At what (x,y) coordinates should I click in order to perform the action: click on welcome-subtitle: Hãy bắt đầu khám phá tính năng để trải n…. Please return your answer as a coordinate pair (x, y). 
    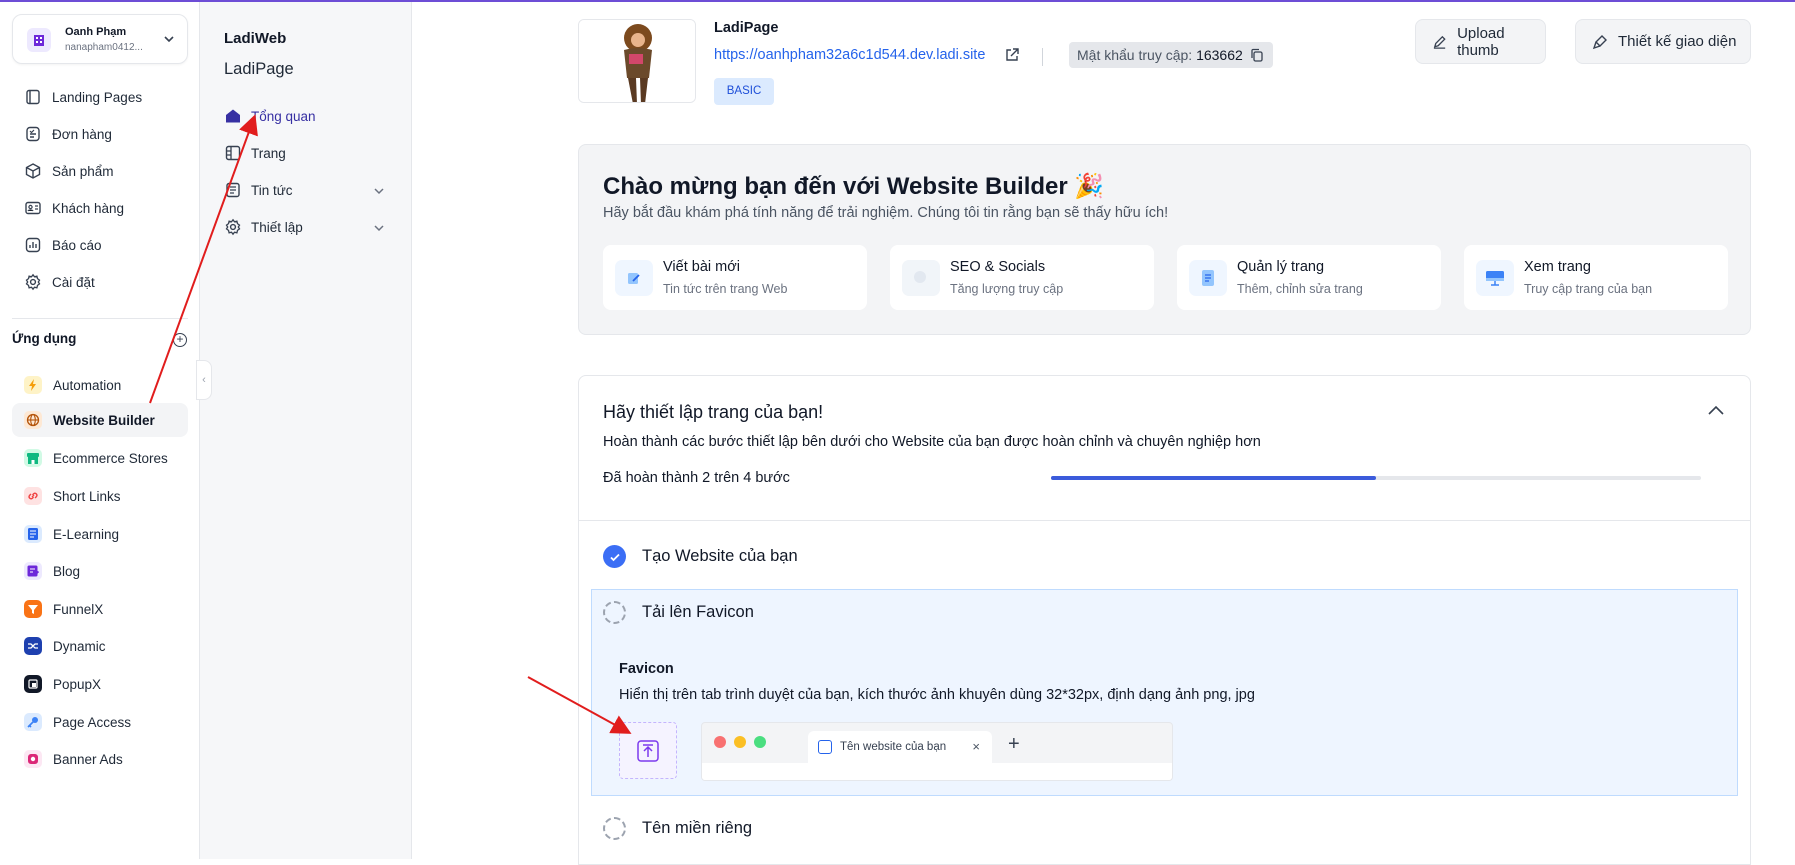
    Looking at the image, I should click on (886, 213).